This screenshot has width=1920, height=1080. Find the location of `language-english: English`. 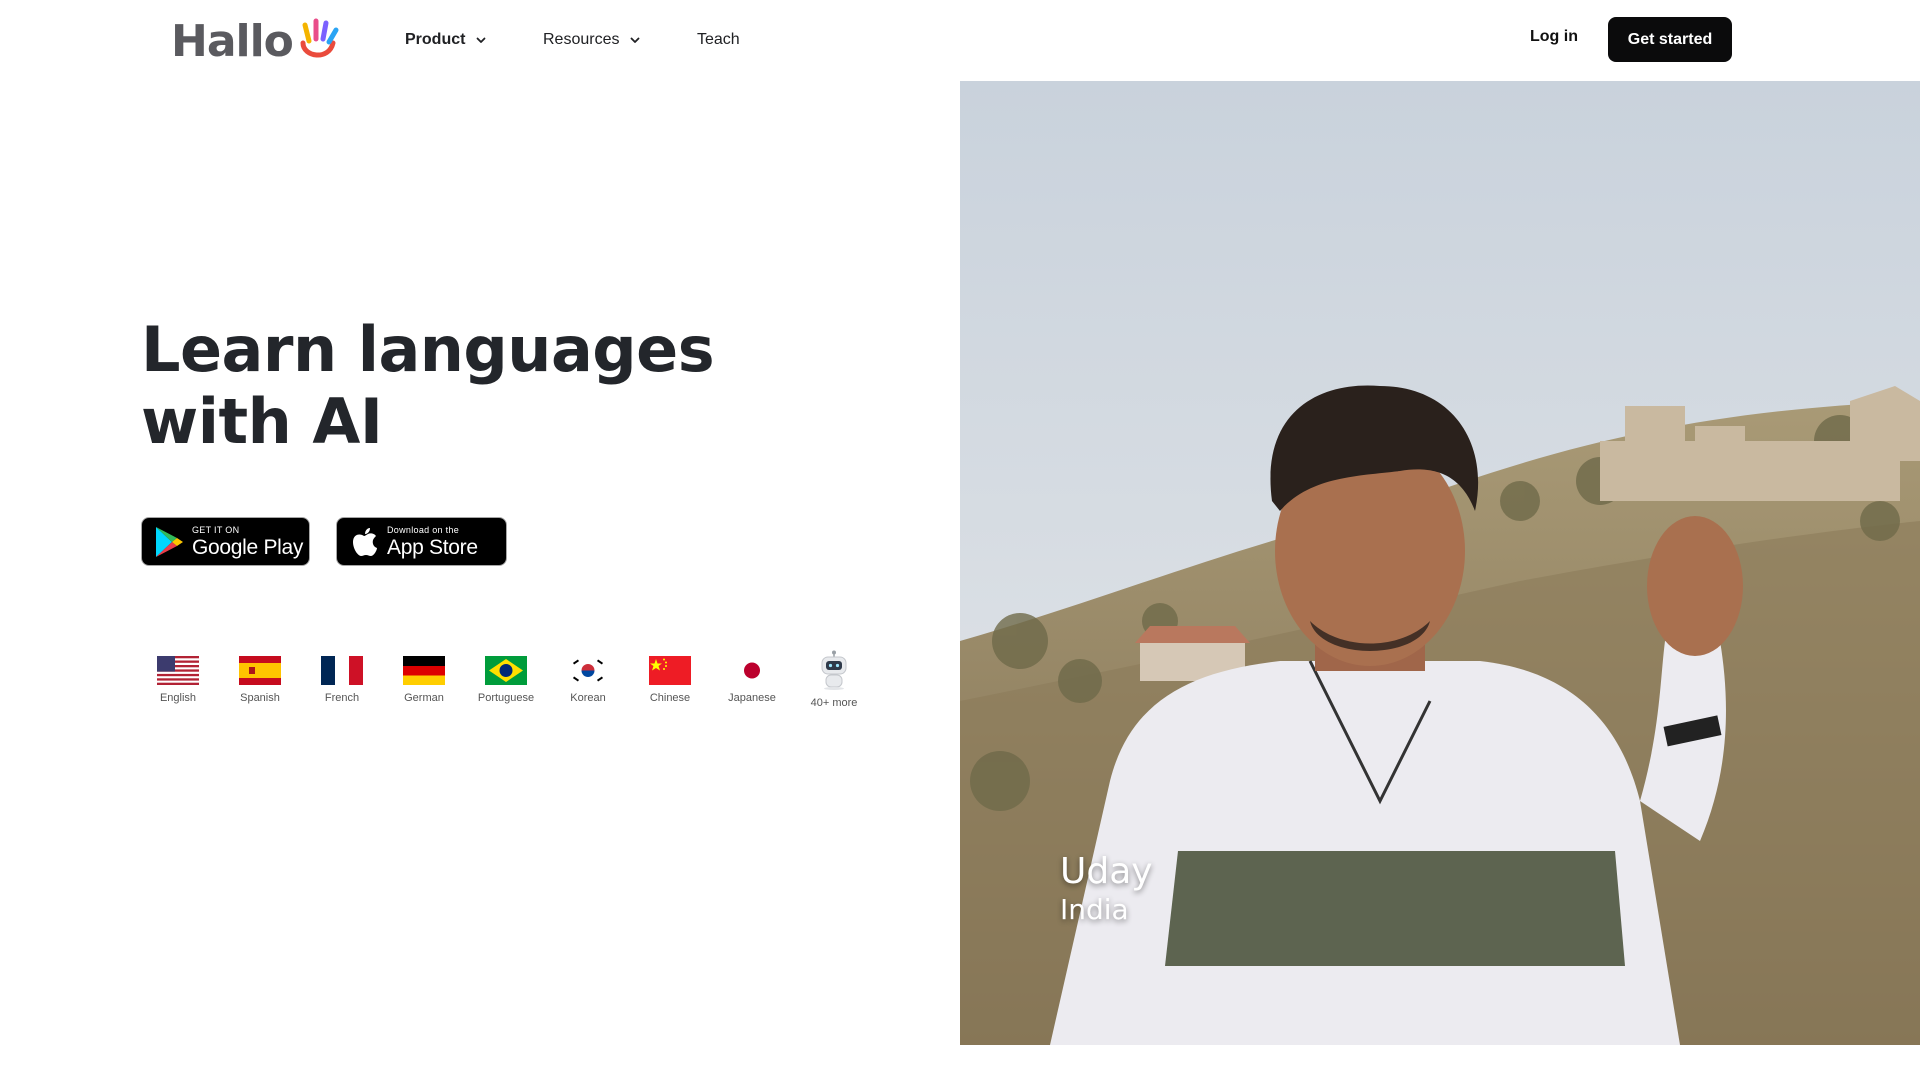

language-english: English is located at coordinates (178, 680).